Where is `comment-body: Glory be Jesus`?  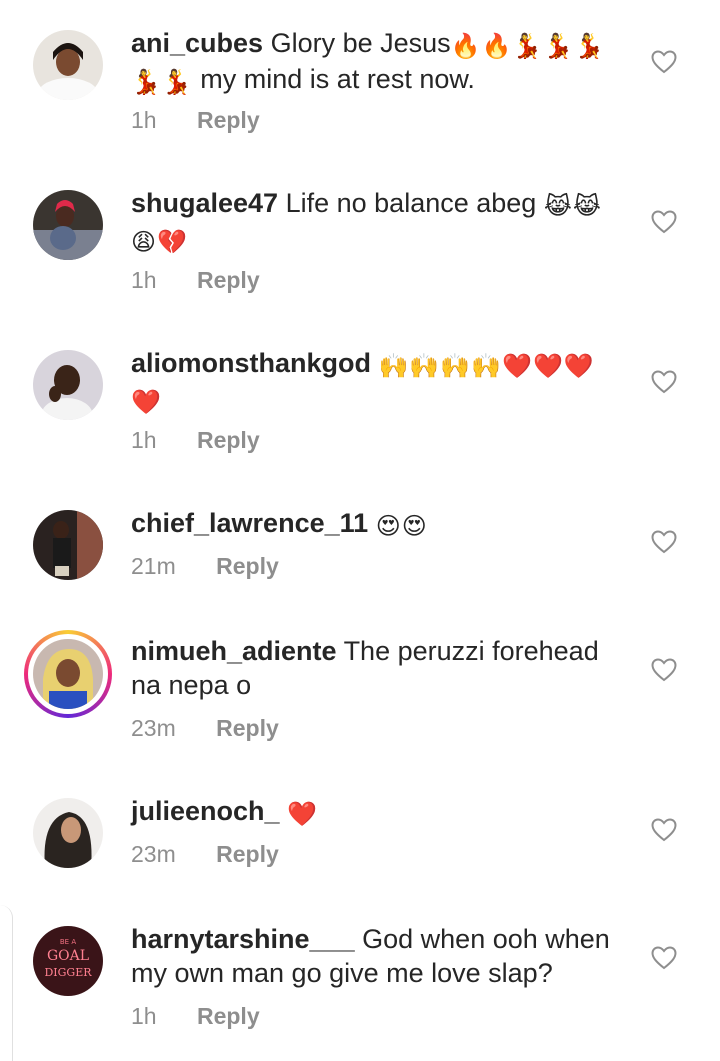
comment-body: Glory be Jesus is located at coordinates (360, 43).